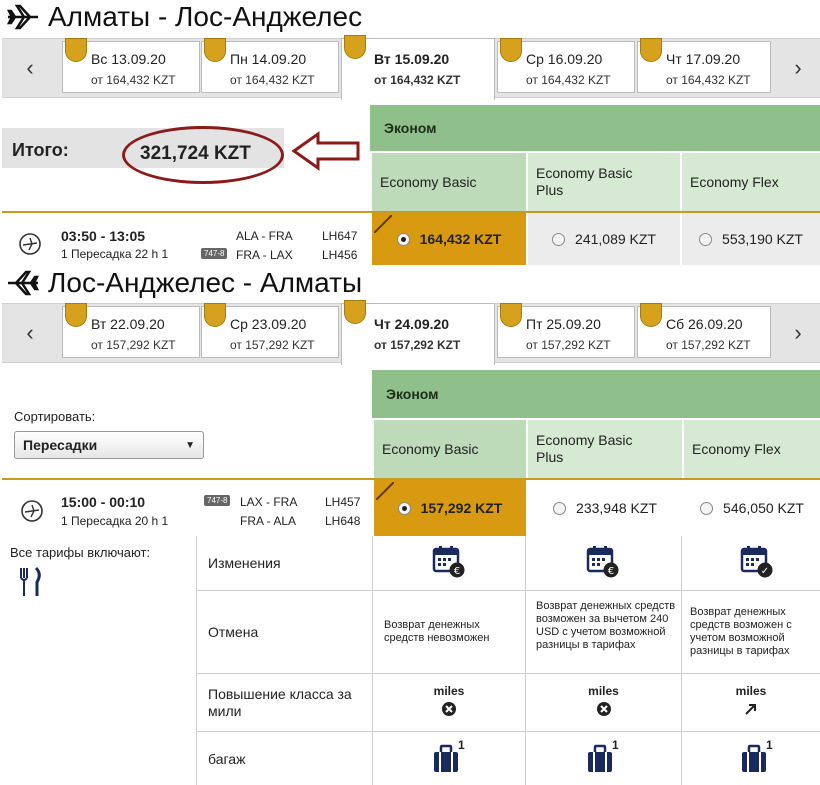 The height and width of the screenshot is (785, 820). I want to click on inbound-fare-economy-basic-plus: Economy Basic Plus, so click(604, 449).